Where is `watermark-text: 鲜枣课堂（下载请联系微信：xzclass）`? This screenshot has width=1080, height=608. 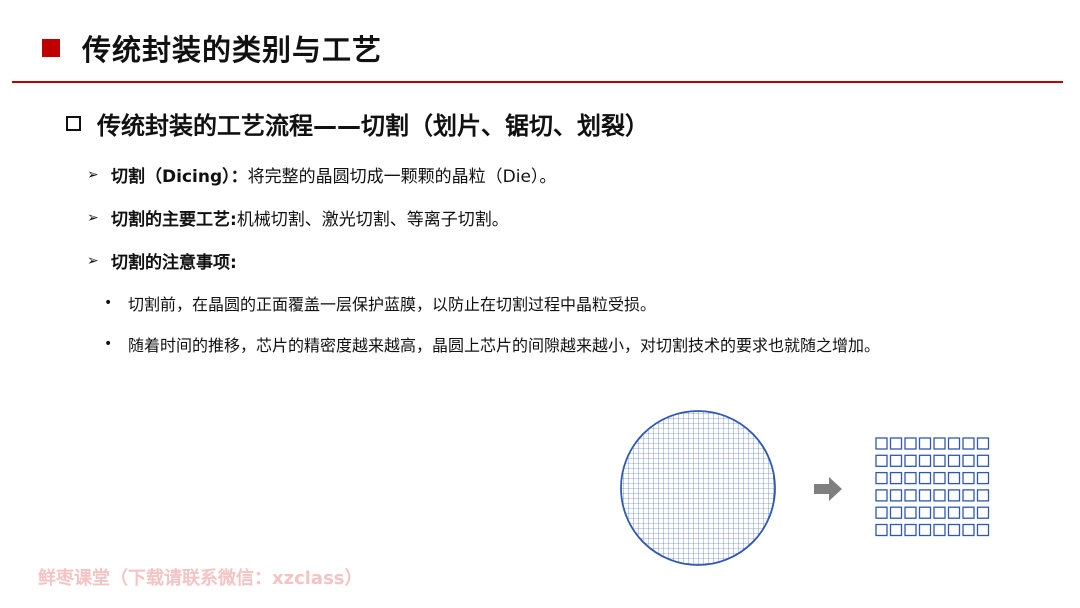
watermark-text: 鲜枣课堂（下载请联系微信：xzclass） is located at coordinates (200, 578).